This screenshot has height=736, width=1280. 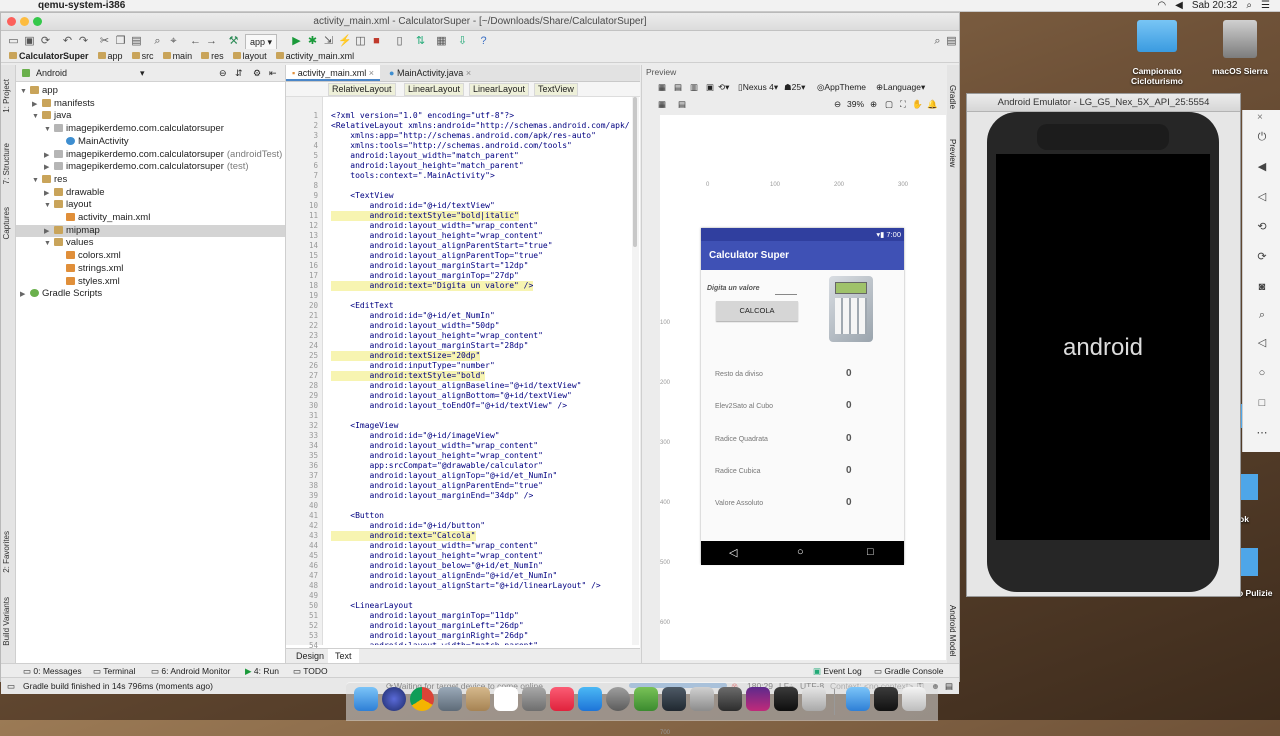 What do you see at coordinates (362, 89) in the screenshot?
I see `xml-path-item: RelativeLayout` at bounding box center [362, 89].